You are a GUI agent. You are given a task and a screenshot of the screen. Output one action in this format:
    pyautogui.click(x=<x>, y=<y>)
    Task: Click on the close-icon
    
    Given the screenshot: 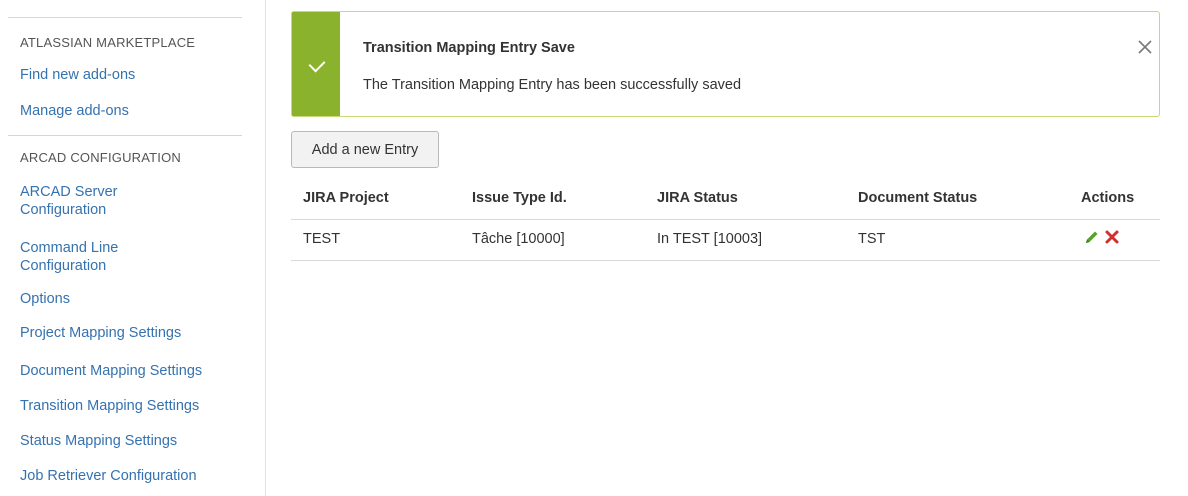 What is the action you would take?
    pyautogui.click(x=1145, y=47)
    